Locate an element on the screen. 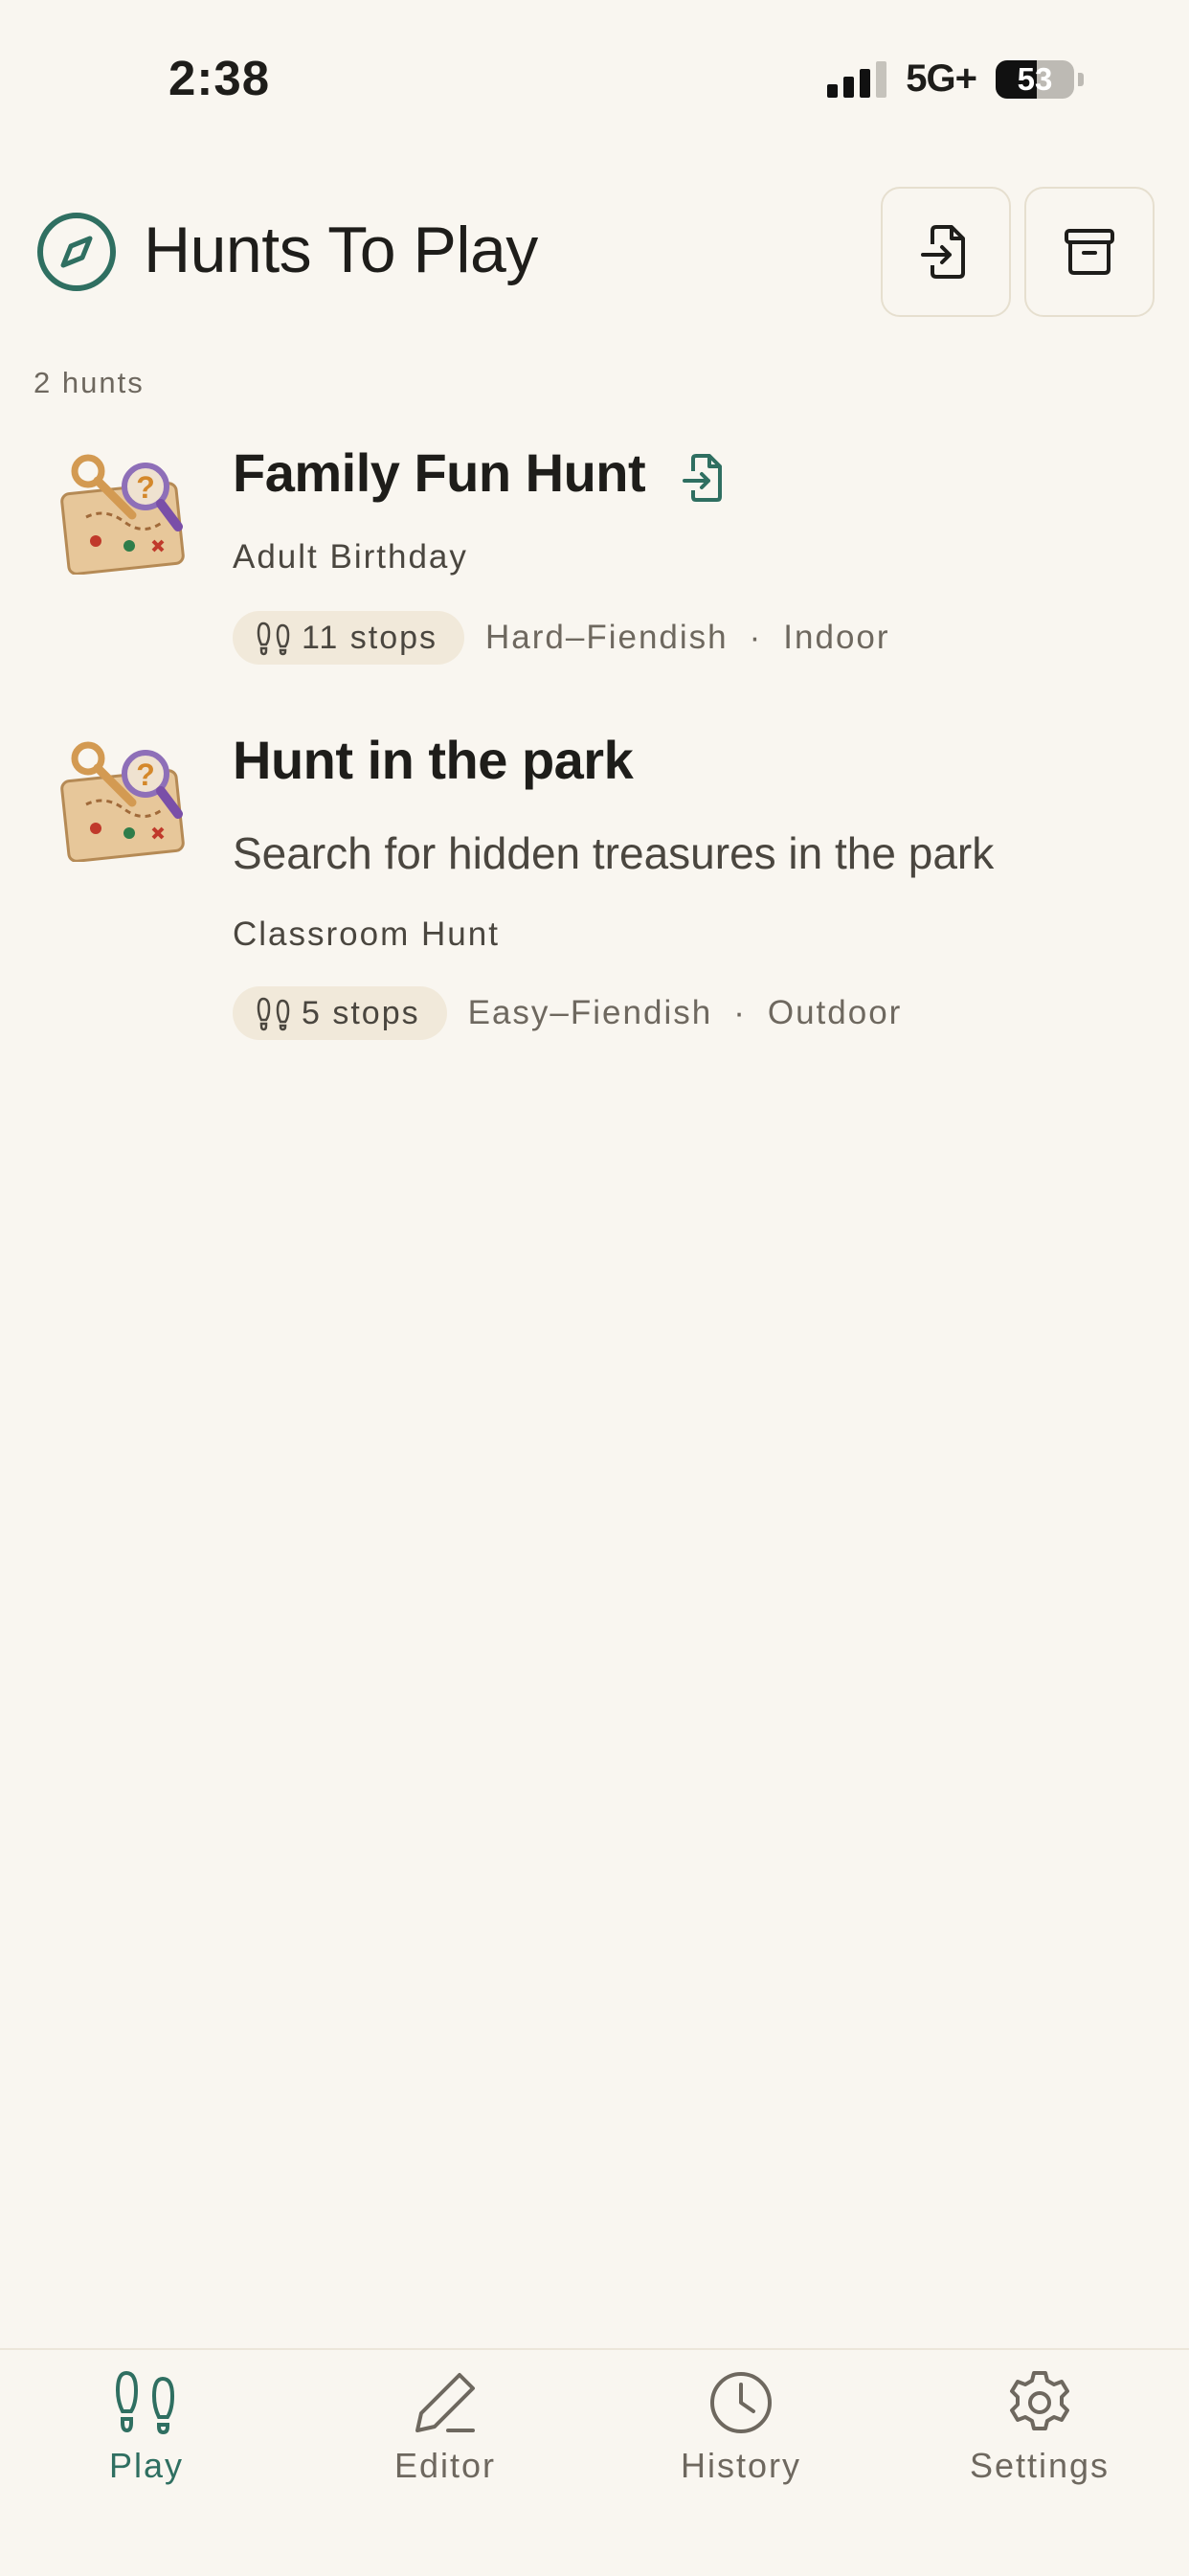  battery-tip is located at coordinates (1081, 79).